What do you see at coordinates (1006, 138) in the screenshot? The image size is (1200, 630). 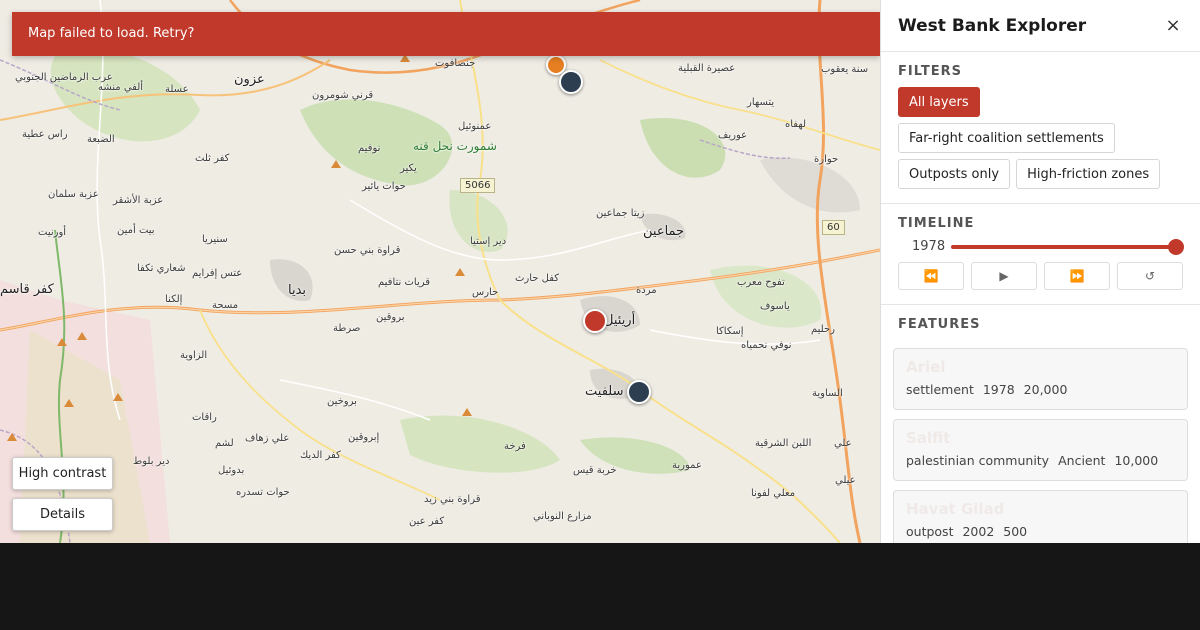 I see `filter-chip: Far-right coalition settlements` at bounding box center [1006, 138].